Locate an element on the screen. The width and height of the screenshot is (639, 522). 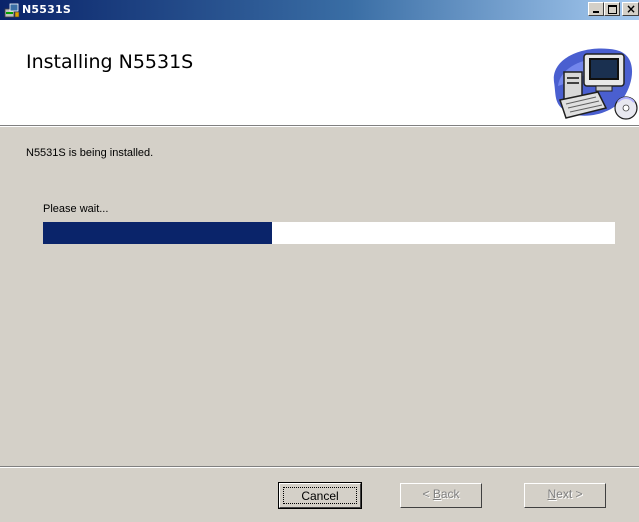
next-label-accel: N is located at coordinates (552, 494).